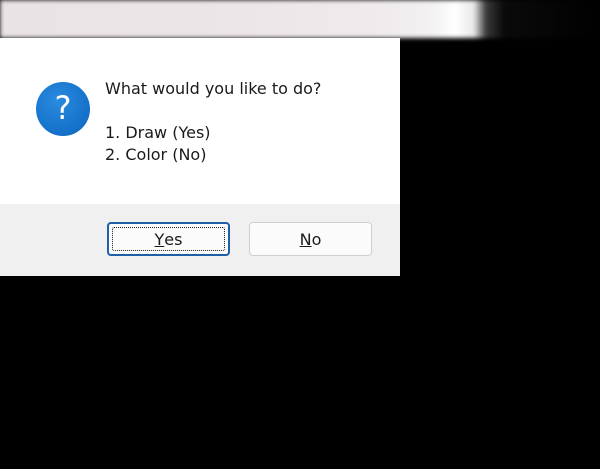 This screenshot has width=600, height=469. What do you see at coordinates (173, 239) in the screenshot?
I see `yes-button-label: es` at bounding box center [173, 239].